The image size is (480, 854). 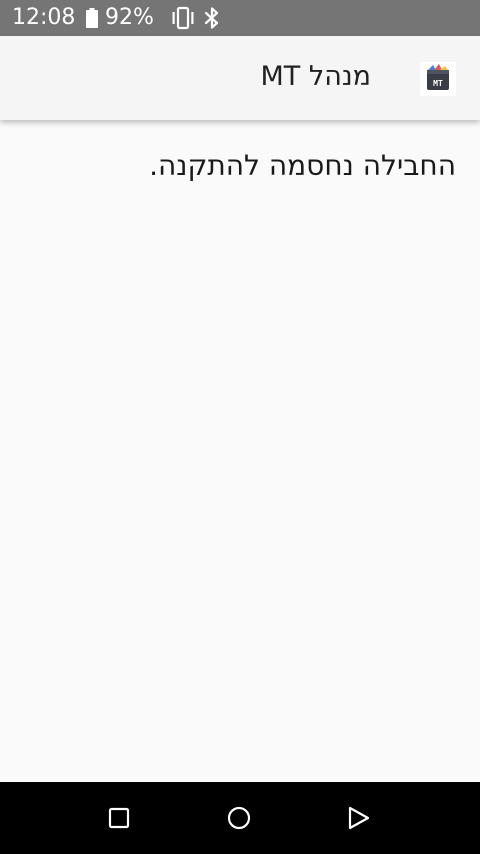 I want to click on app-bar: מנהל MT MT, so click(x=240, y=78).